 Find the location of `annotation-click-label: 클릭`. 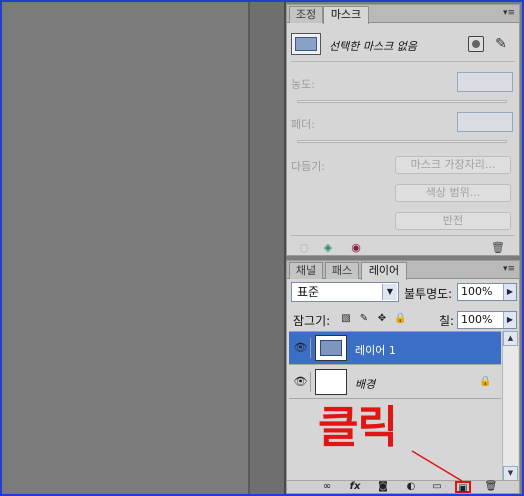

annotation-click-label: 클릭 is located at coordinates (358, 427).